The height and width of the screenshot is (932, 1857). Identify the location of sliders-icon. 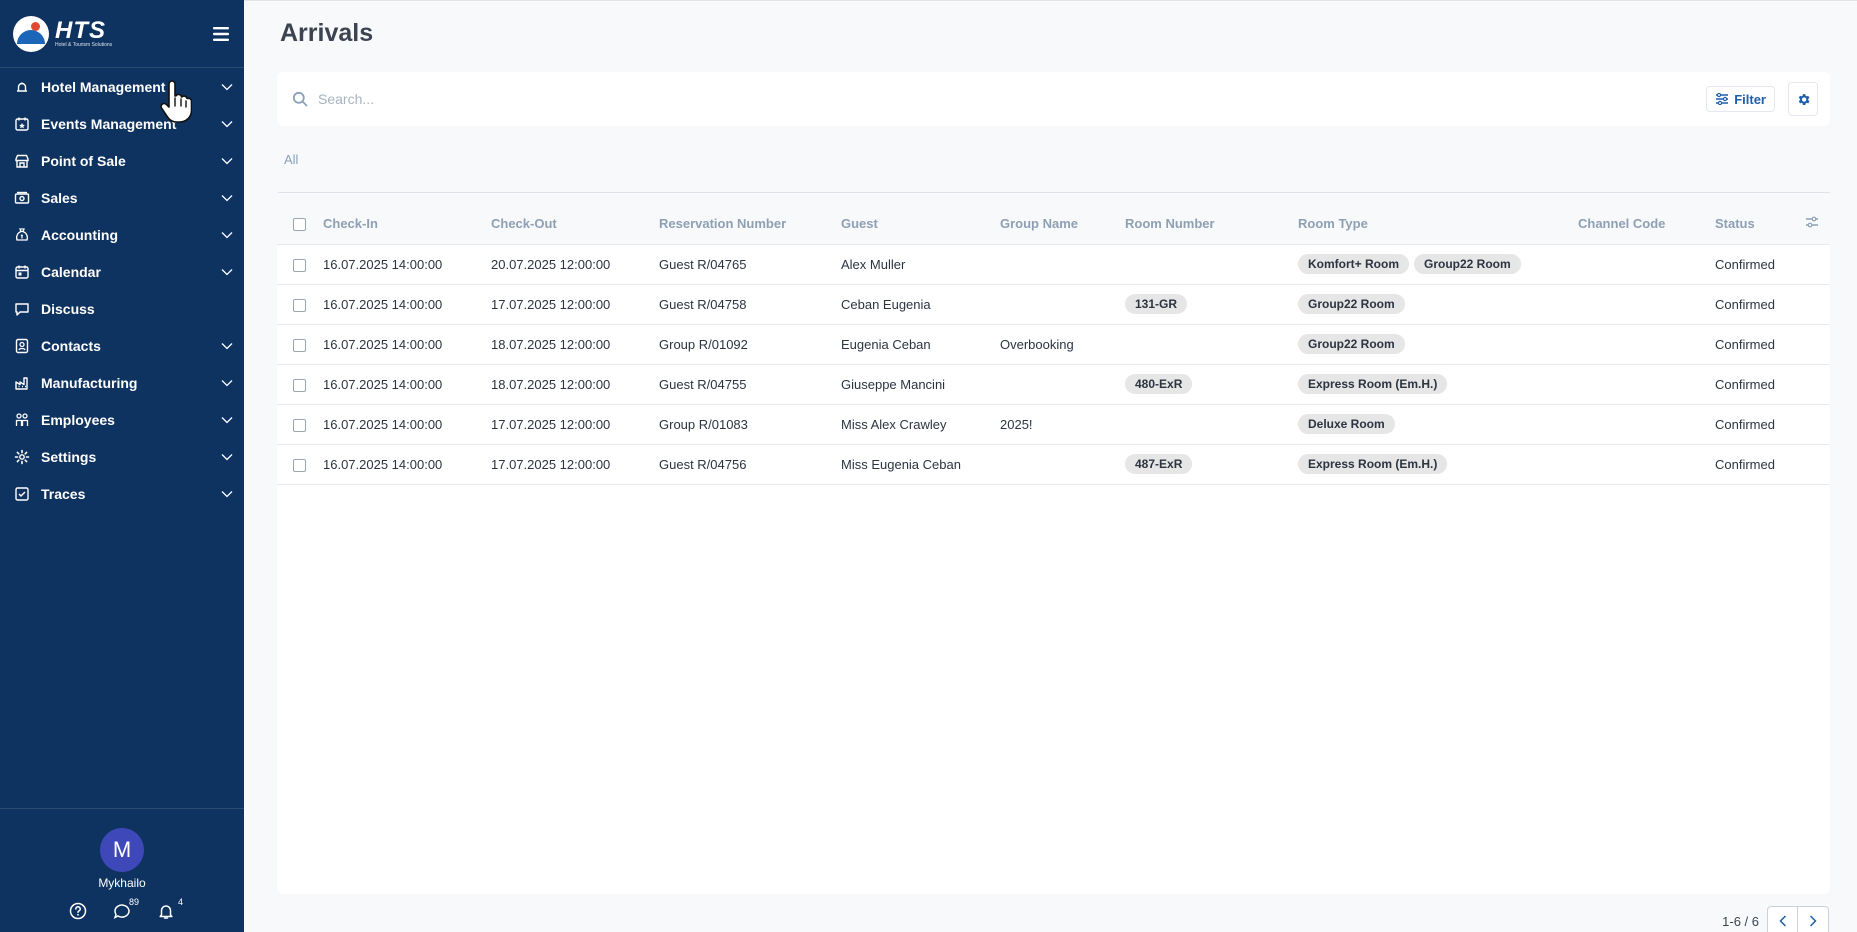
(1722, 99).